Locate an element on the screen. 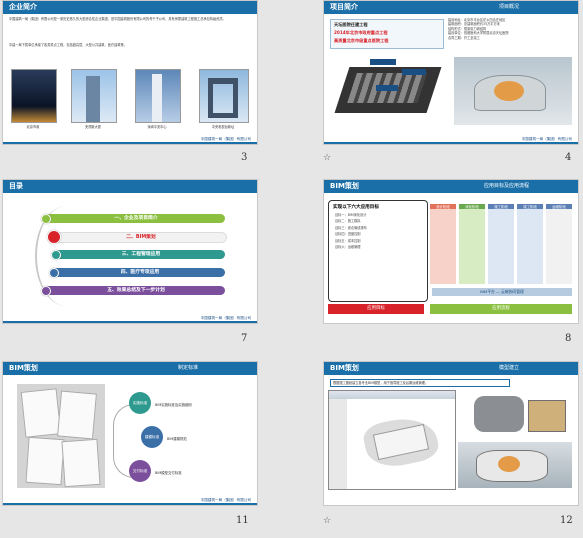 The width and height of the screenshot is (583, 538). slide-subtitle: 模型建立 is located at coordinates (509, 368).